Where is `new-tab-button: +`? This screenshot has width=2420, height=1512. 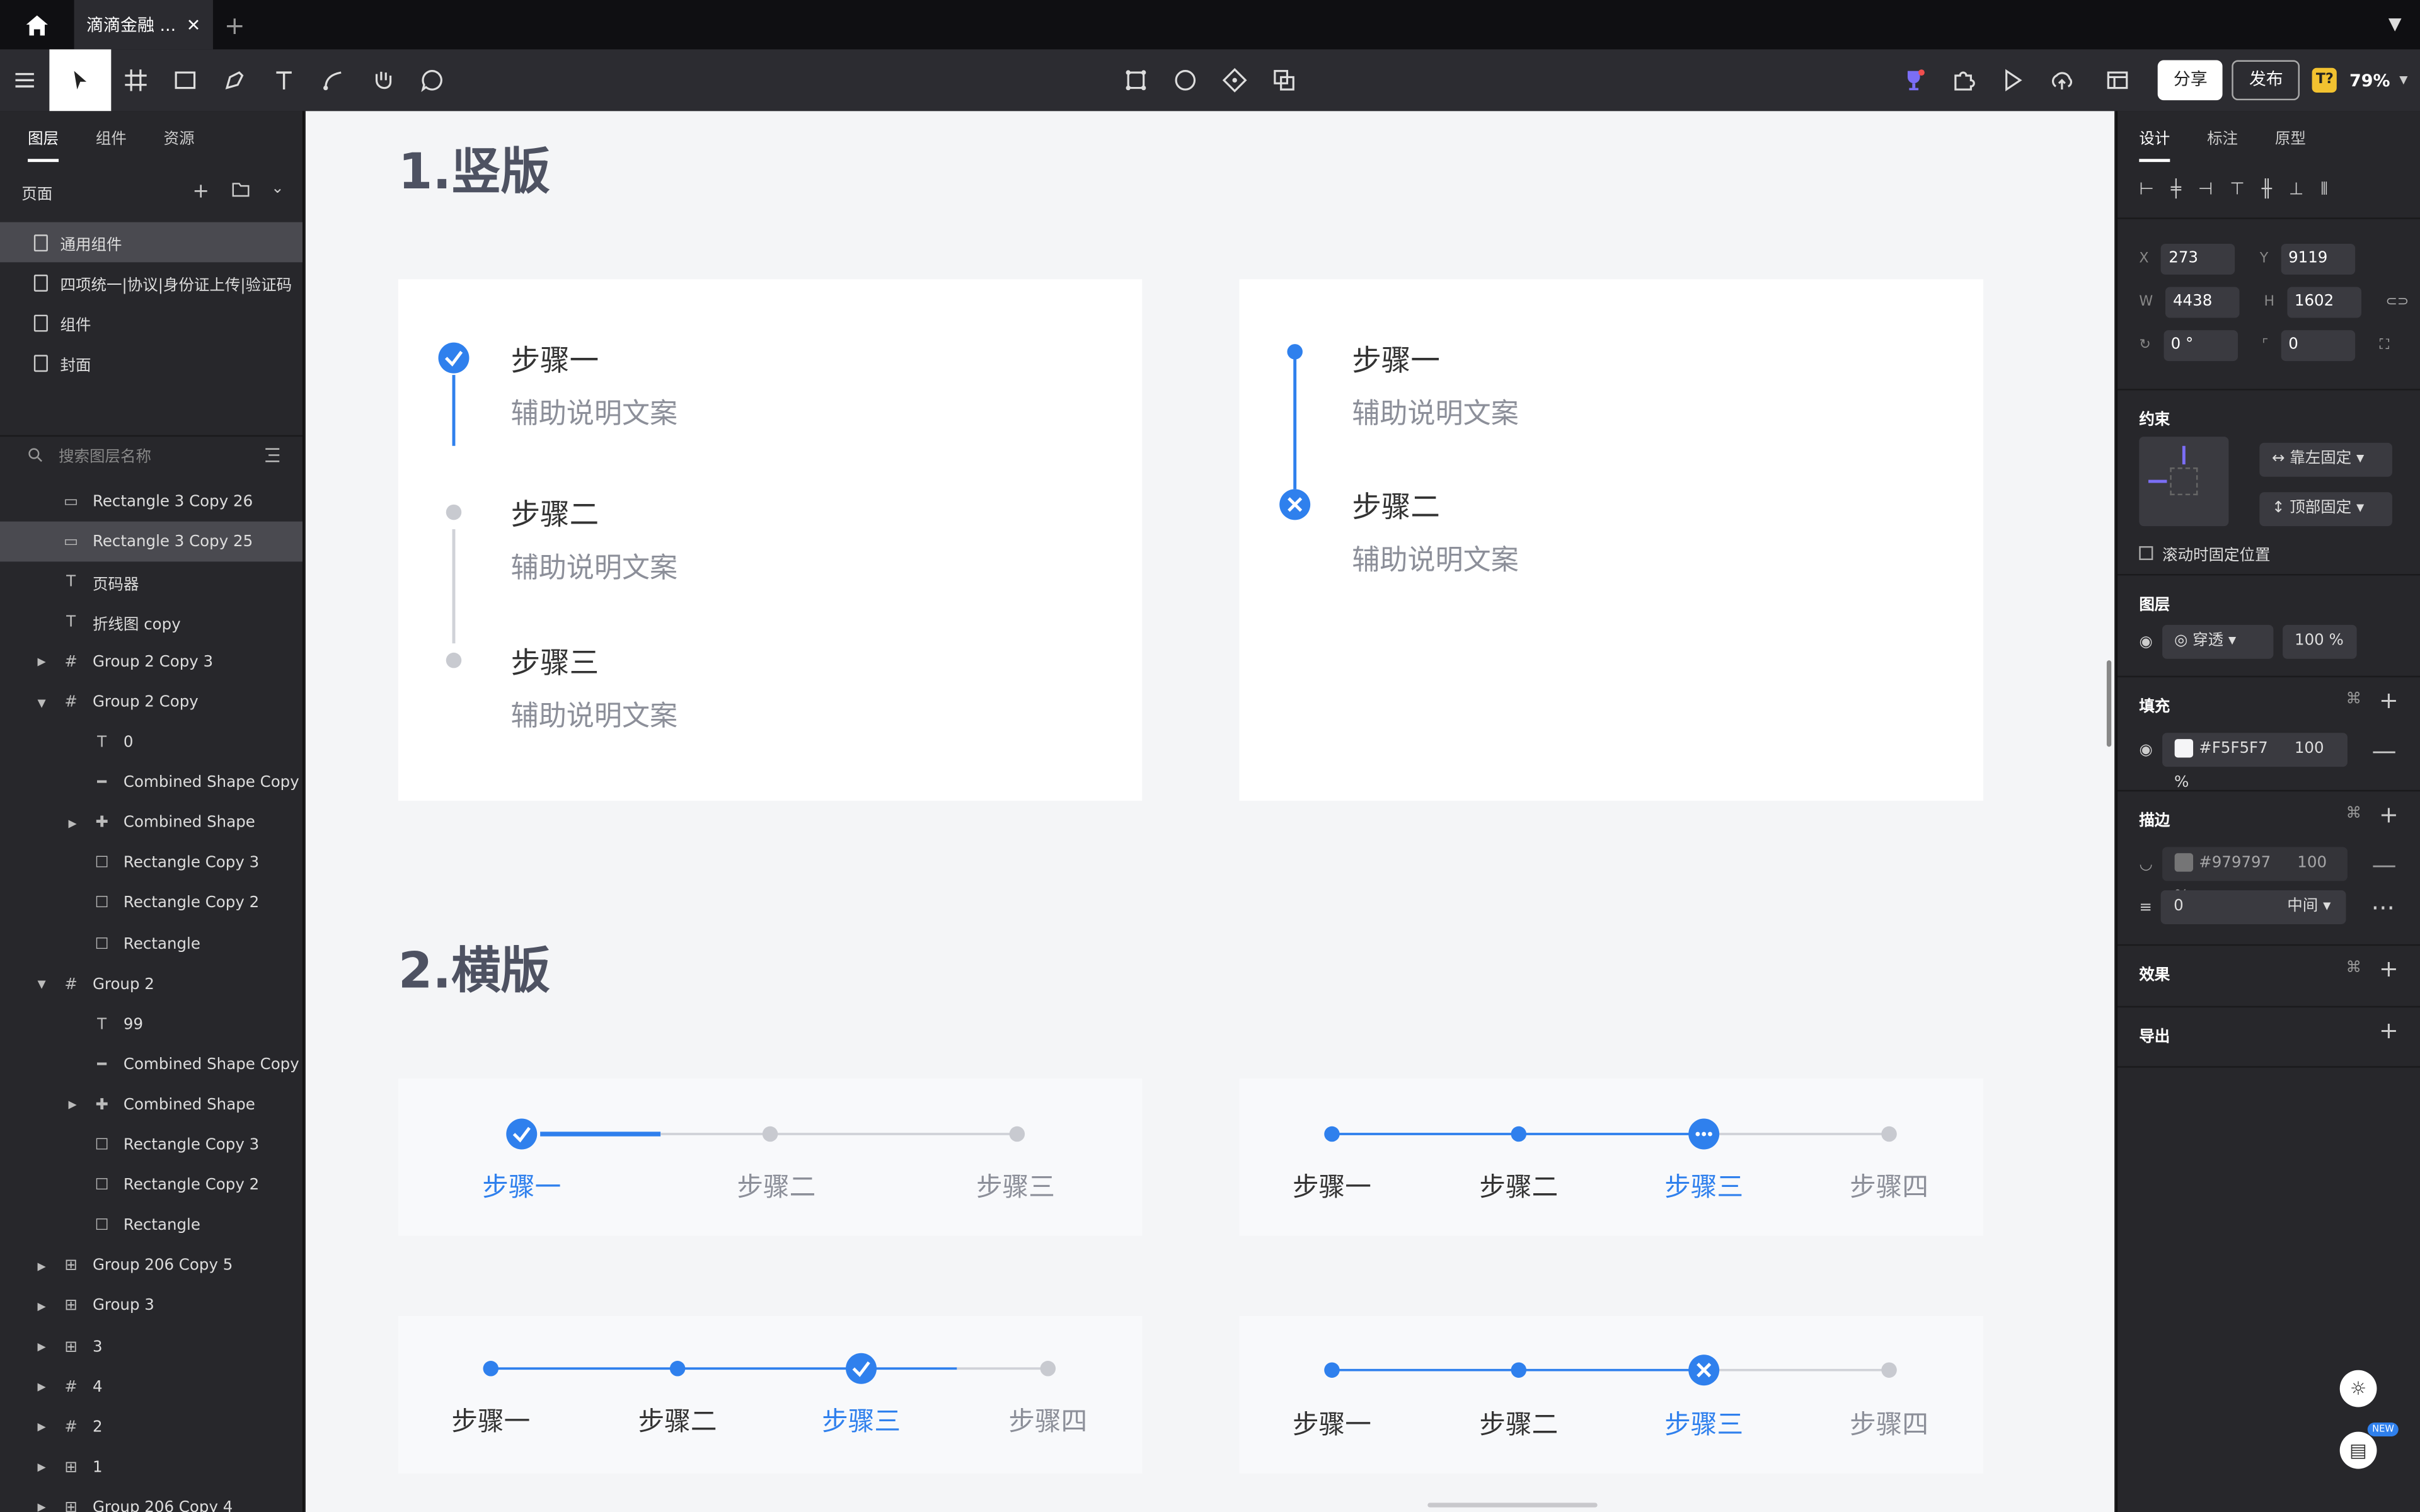 new-tab-button: + is located at coordinates (235, 25).